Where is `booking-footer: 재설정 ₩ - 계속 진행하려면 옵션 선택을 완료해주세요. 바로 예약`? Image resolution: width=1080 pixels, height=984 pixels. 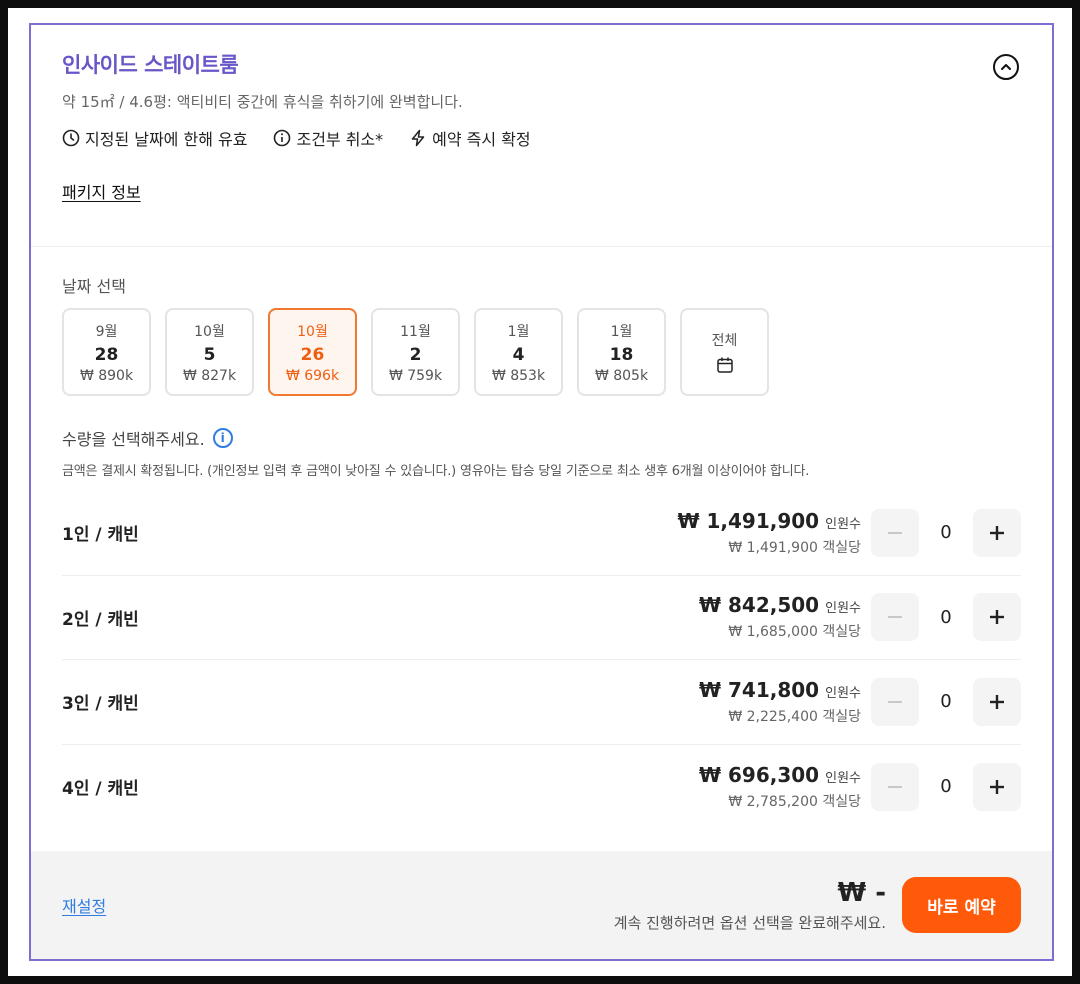 booking-footer: 재설정 ₩ - 계속 진행하려면 옵션 선택을 완료해주세요. 바로 예약 is located at coordinates (541, 905).